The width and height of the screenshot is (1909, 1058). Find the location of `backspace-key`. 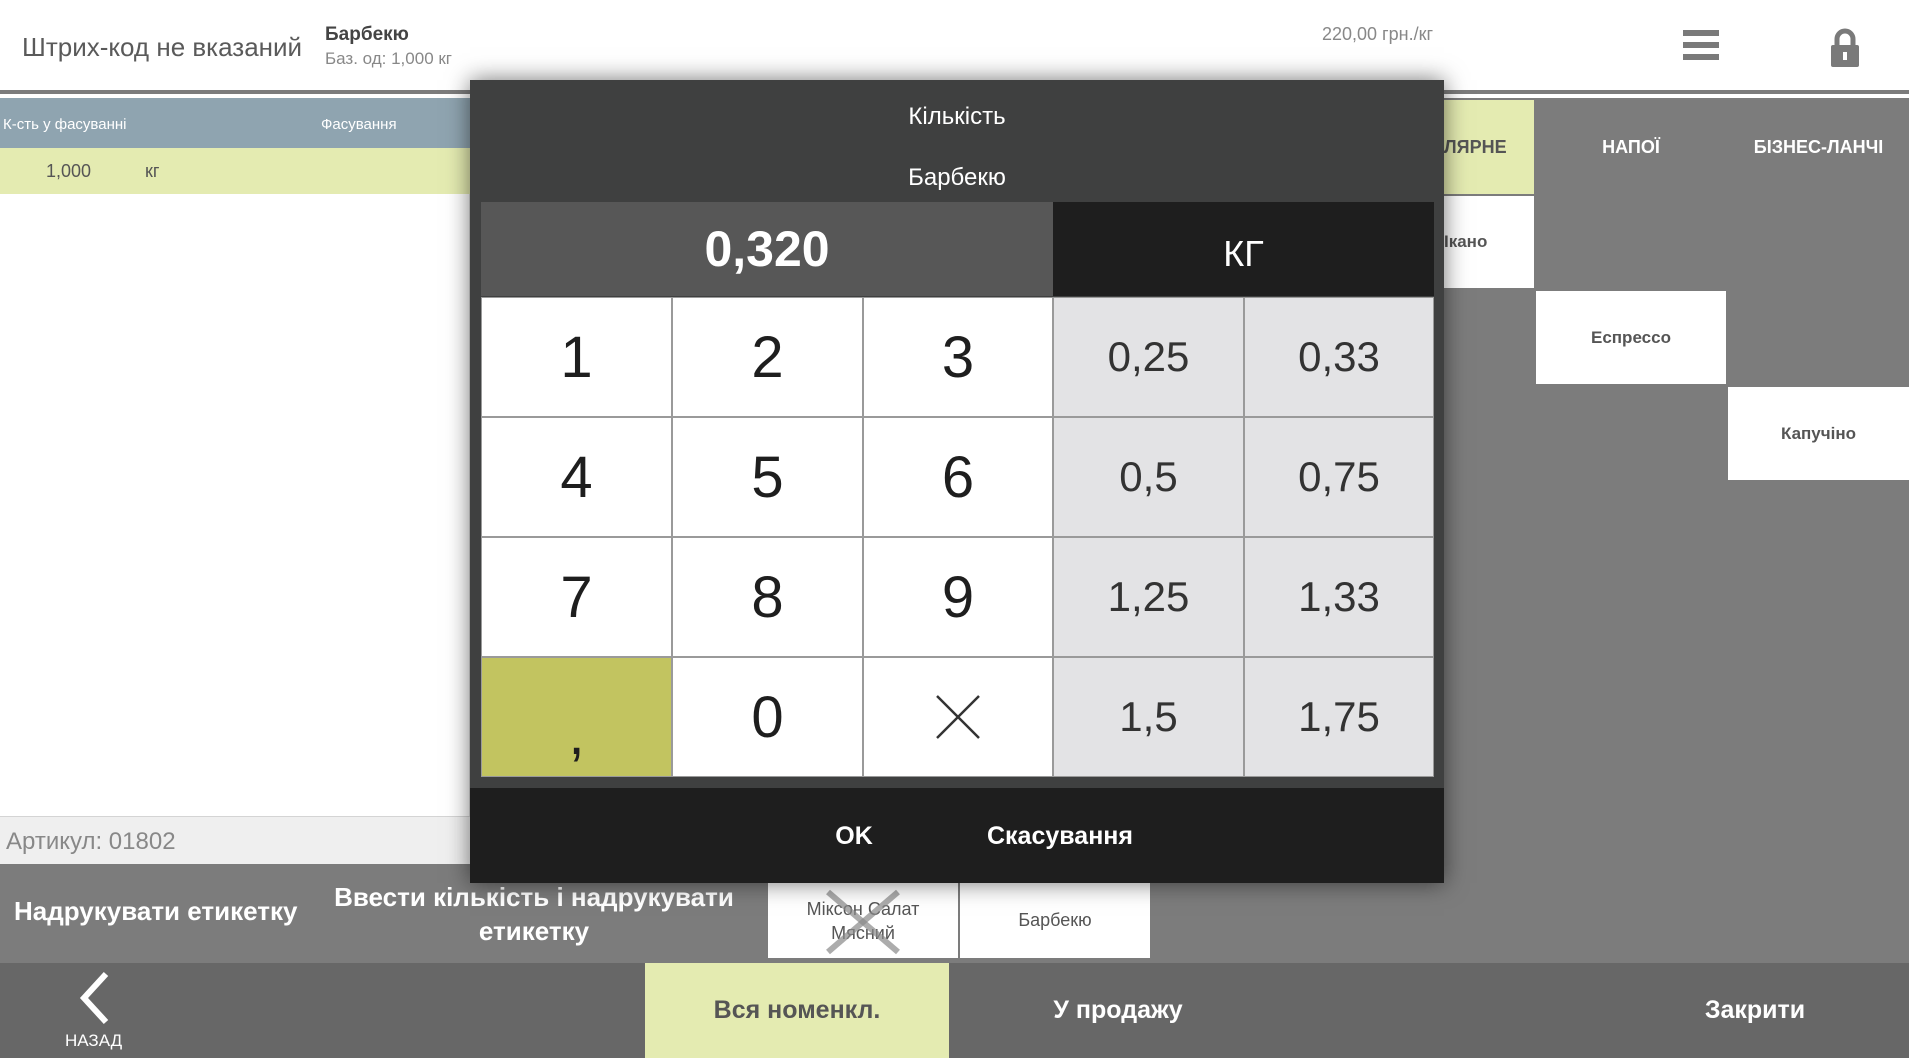

backspace-key is located at coordinates (958, 717).